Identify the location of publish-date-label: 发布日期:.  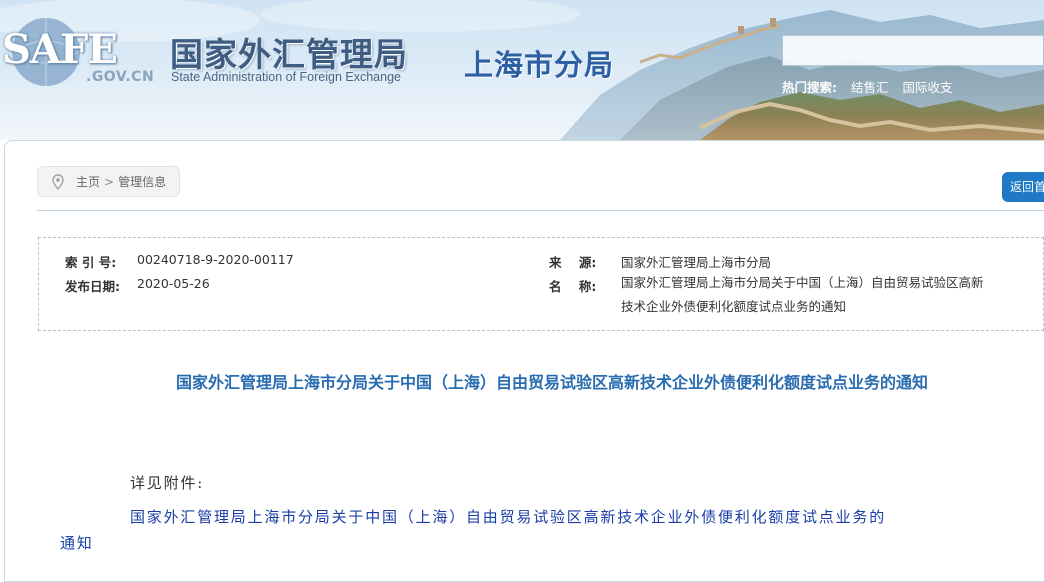
(92, 286).